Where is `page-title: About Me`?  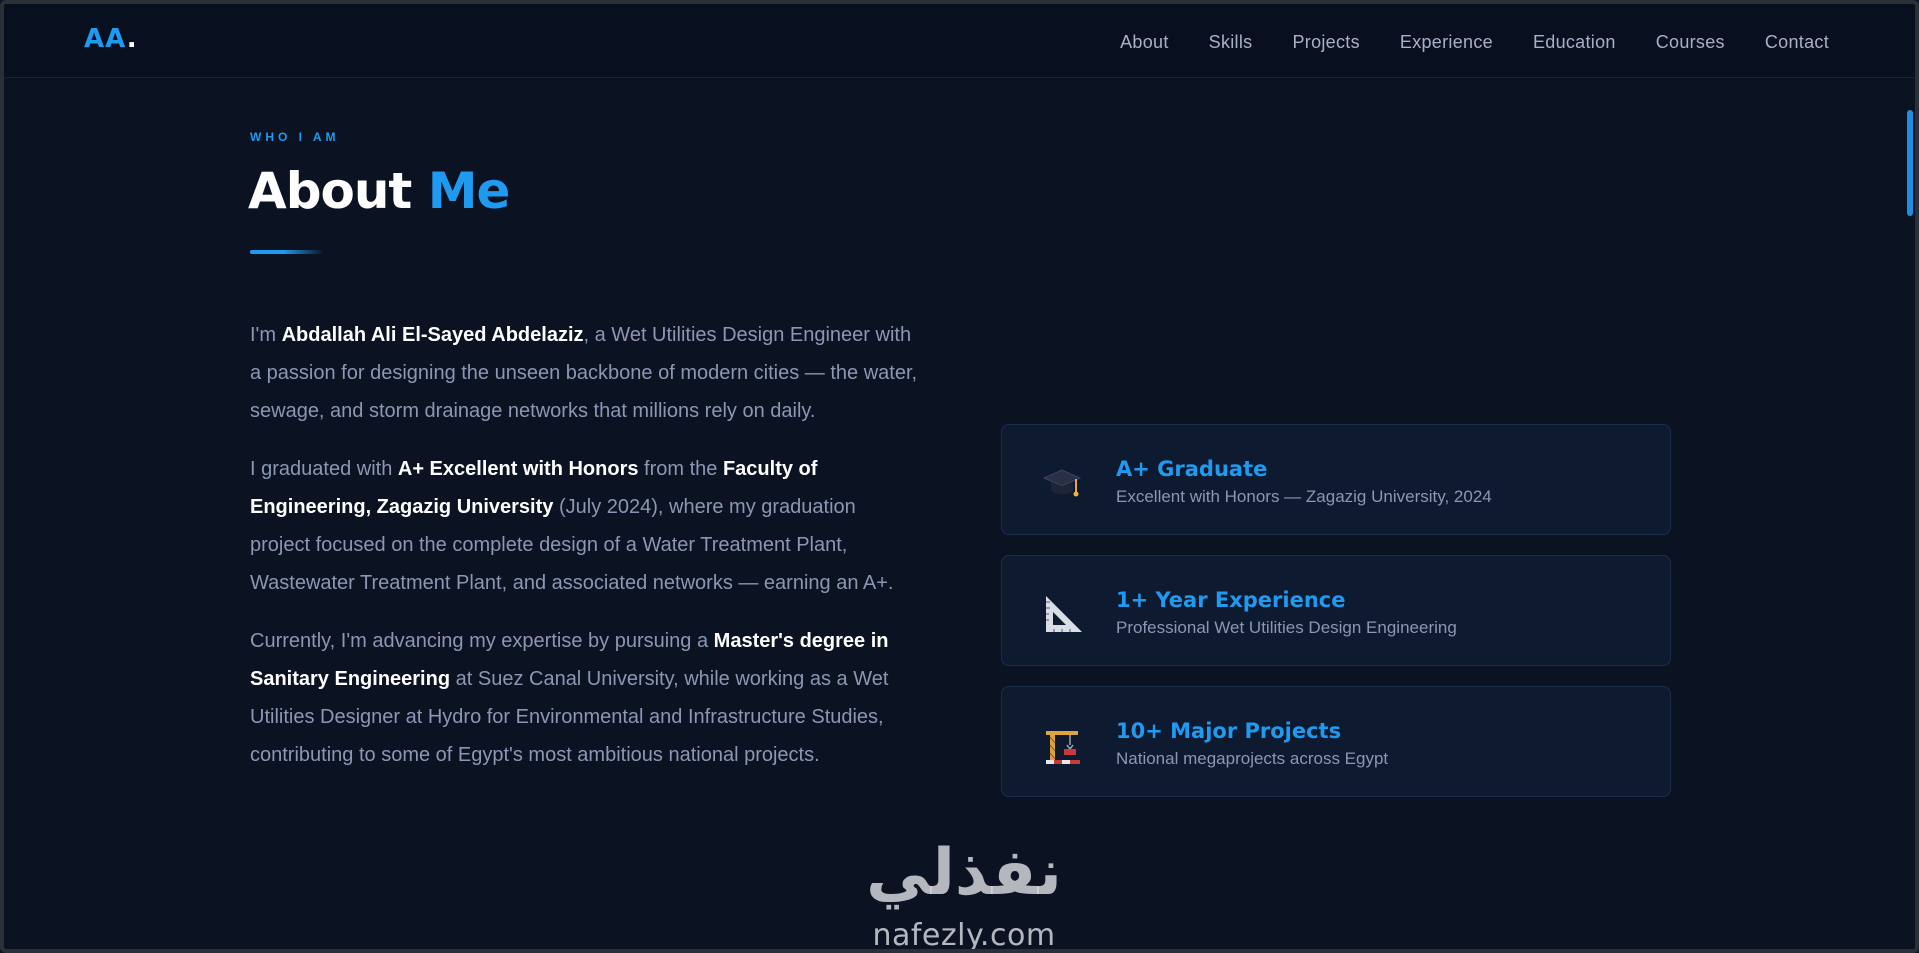
page-title: About Me is located at coordinates (379, 191).